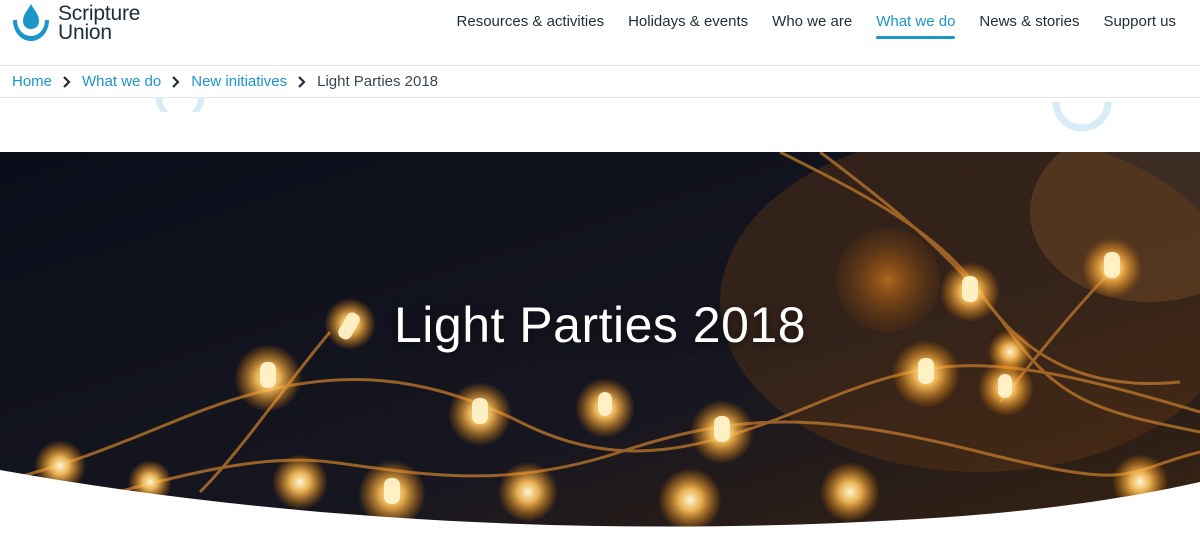 This screenshot has height=536, width=1200. Describe the element at coordinates (531, 21) in the screenshot. I see `nav-resources-activities: Resources & activities` at that location.